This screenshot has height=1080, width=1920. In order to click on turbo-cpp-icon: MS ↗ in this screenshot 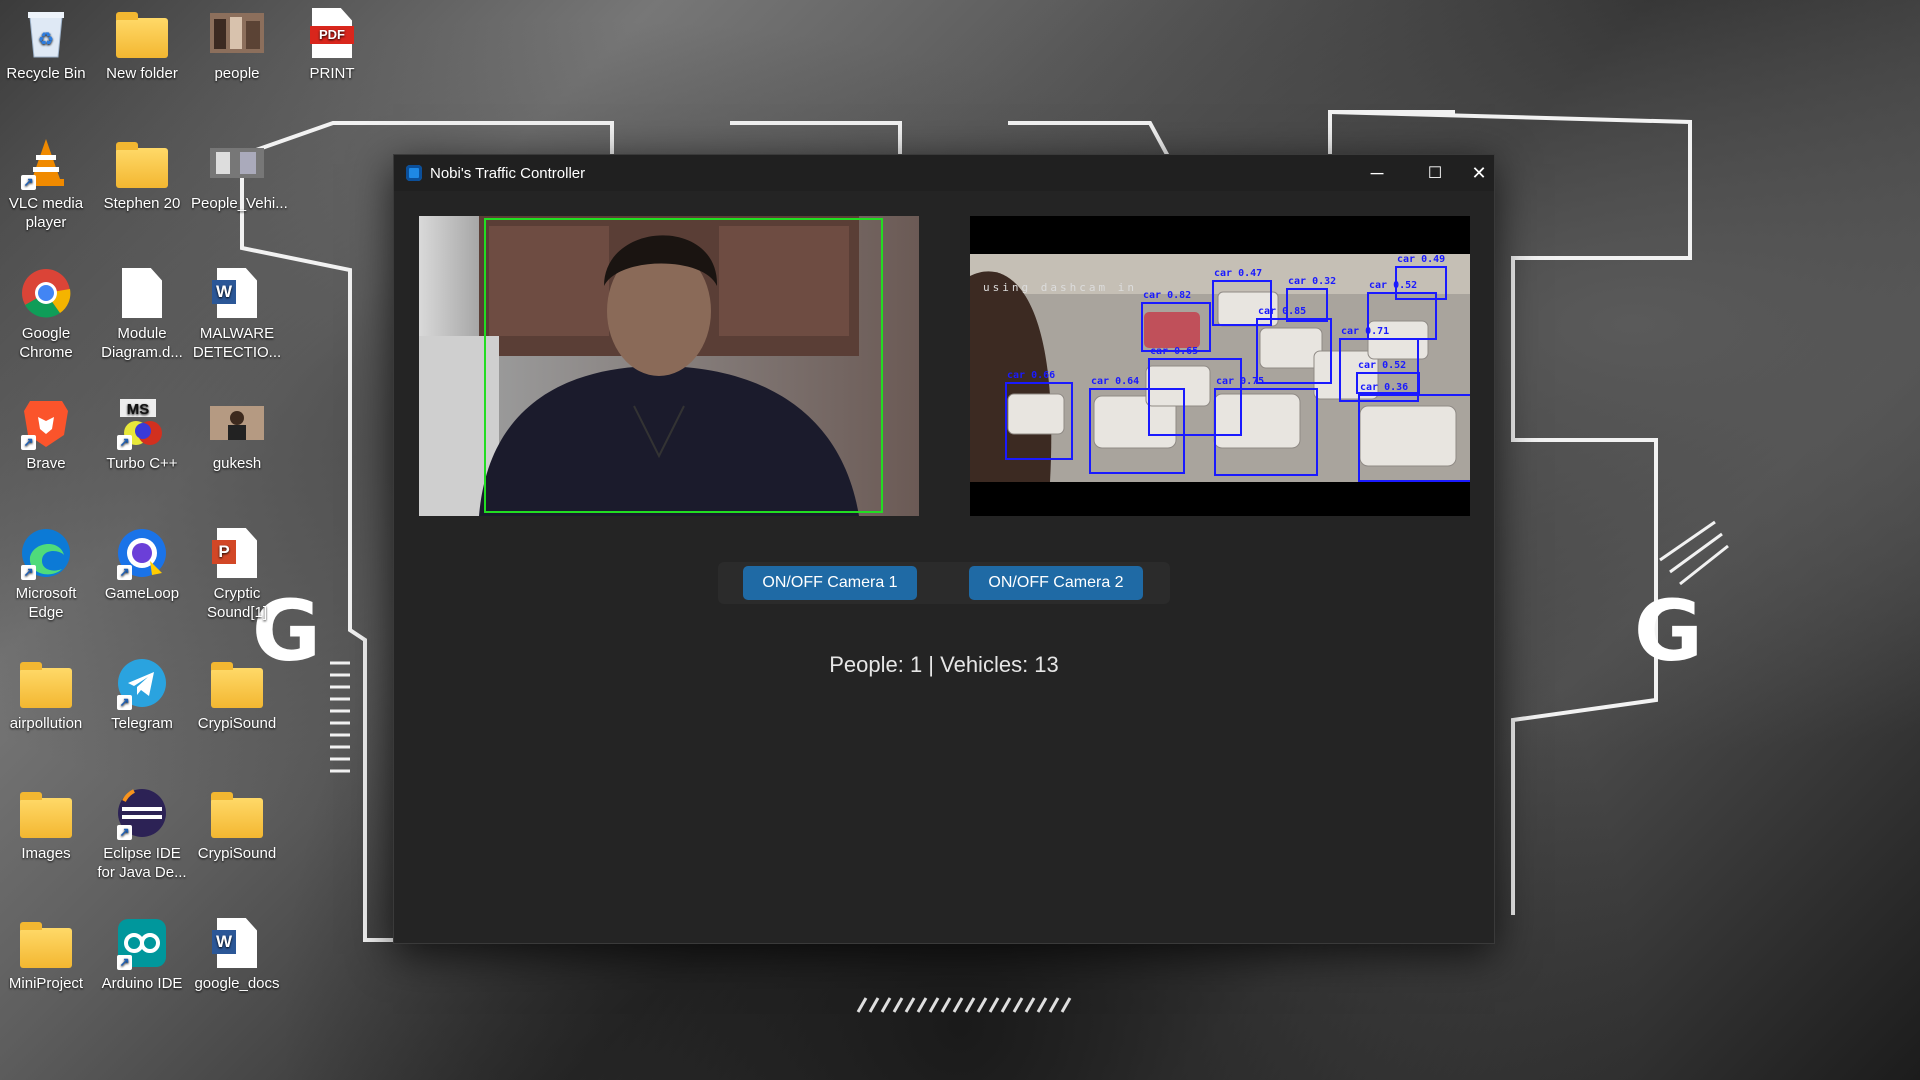, I will do `click(142, 423)`.